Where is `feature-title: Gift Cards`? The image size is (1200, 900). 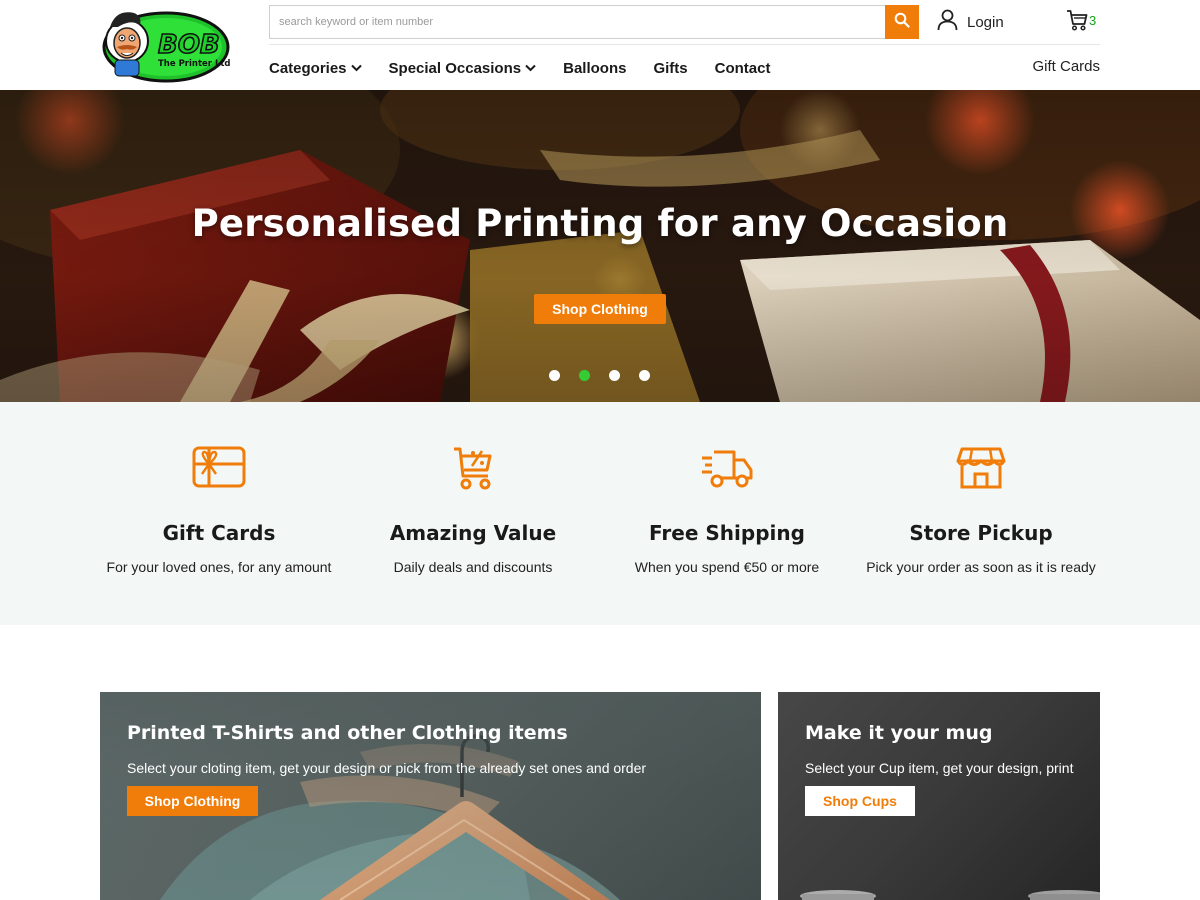 feature-title: Gift Cards is located at coordinates (219, 533).